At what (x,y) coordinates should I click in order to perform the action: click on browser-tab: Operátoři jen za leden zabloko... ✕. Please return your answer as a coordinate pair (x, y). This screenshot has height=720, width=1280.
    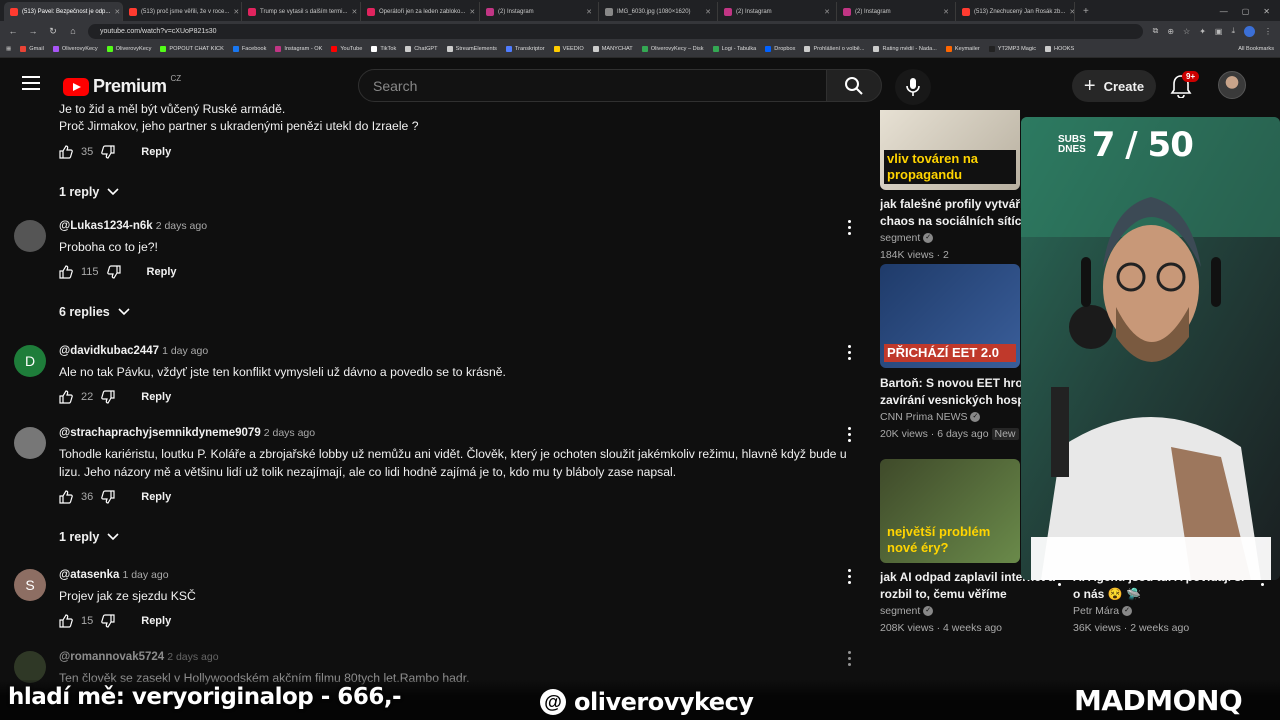
    Looking at the image, I should click on (420, 11).